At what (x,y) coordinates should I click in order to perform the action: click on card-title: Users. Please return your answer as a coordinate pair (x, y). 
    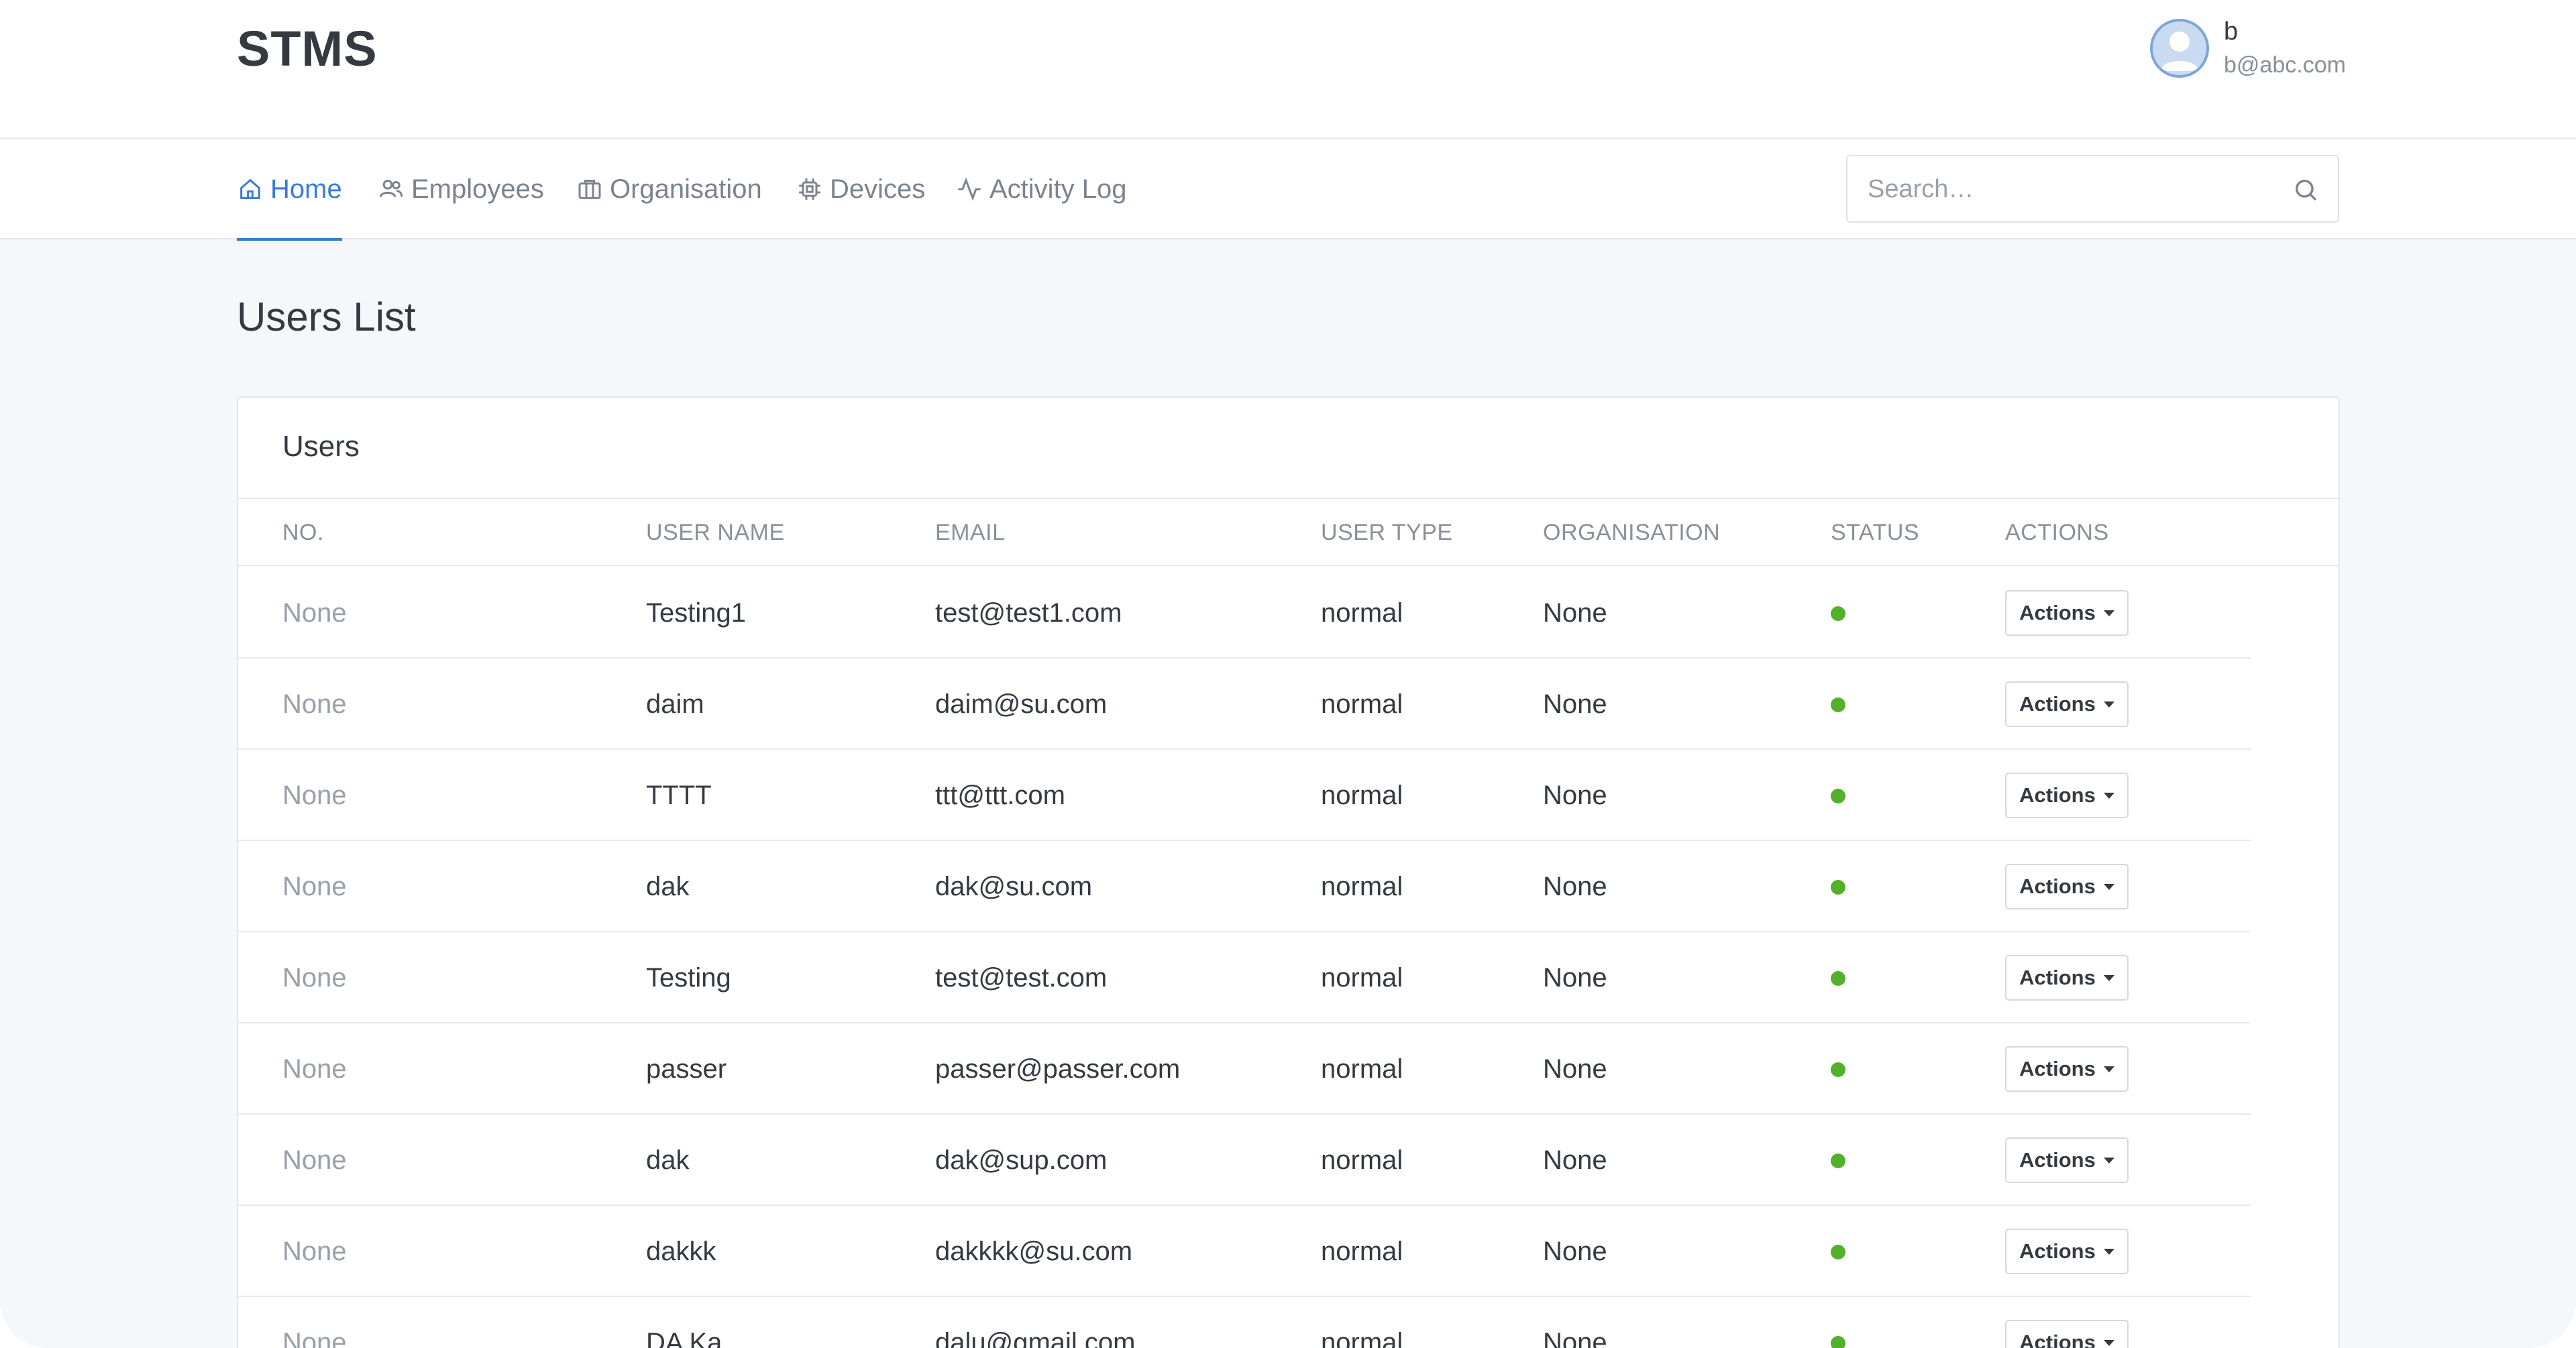
    Looking at the image, I should click on (321, 446).